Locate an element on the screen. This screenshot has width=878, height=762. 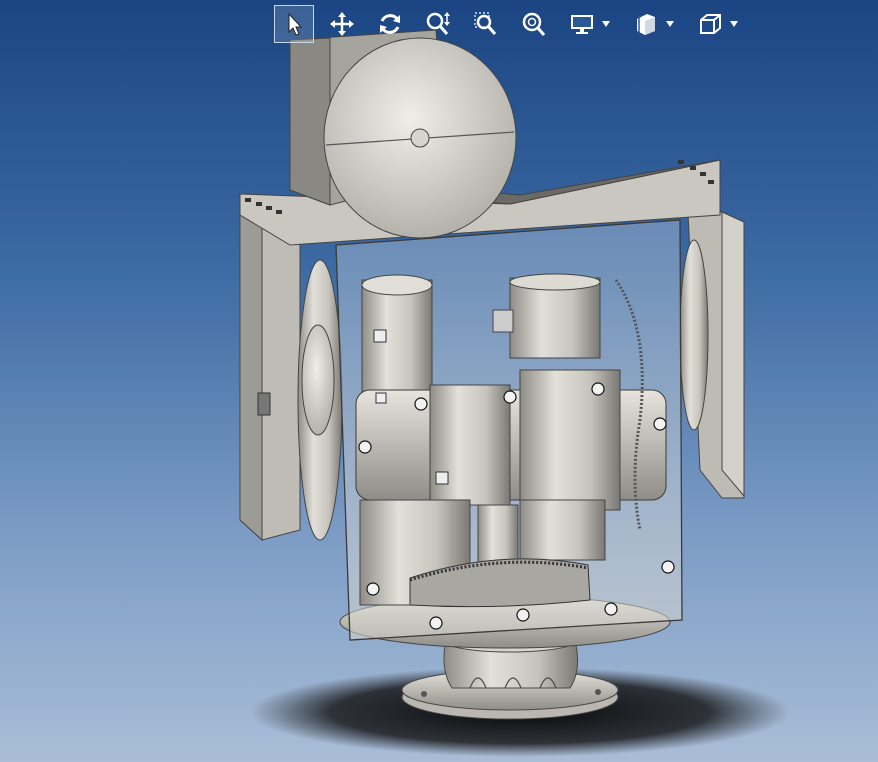
section-view-button is located at coordinates (646, 24).